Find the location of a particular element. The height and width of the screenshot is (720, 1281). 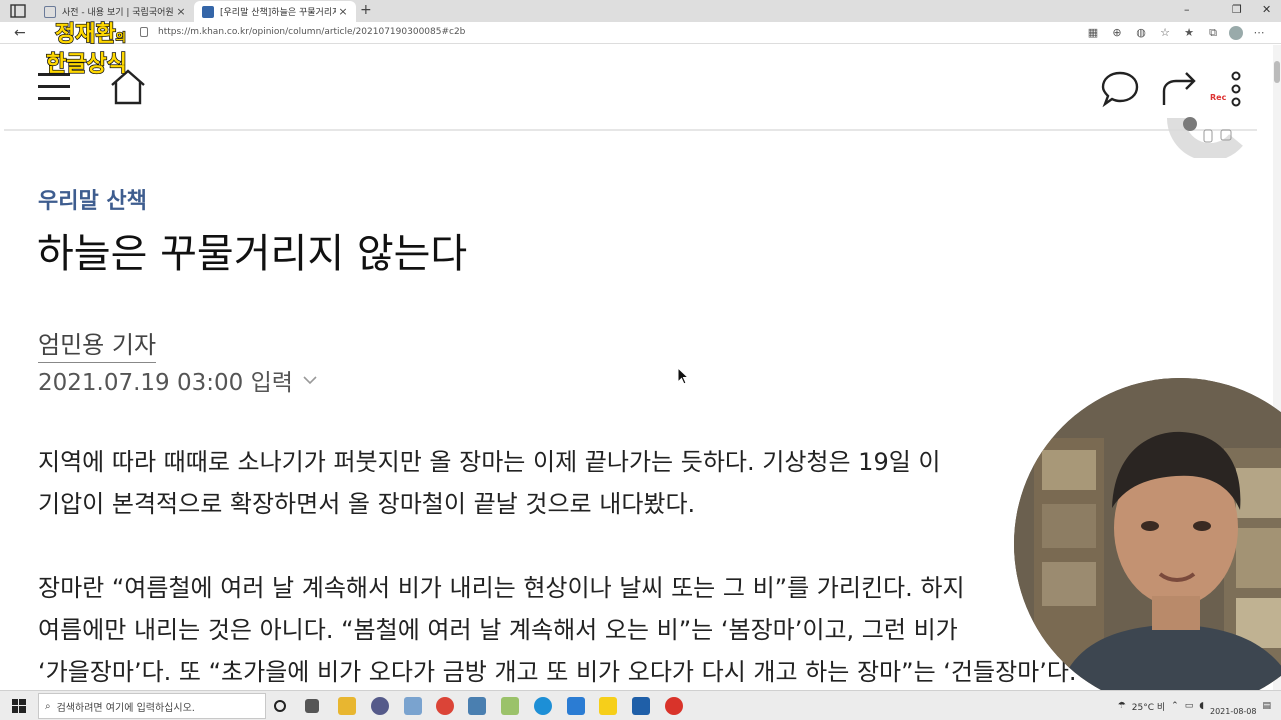

tray-chevron-icon: ⌃ is located at coordinates (1175, 706).